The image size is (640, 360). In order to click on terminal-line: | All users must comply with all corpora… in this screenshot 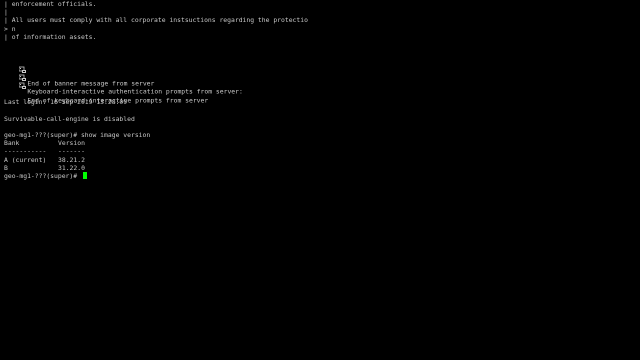, I will do `click(156, 20)`.